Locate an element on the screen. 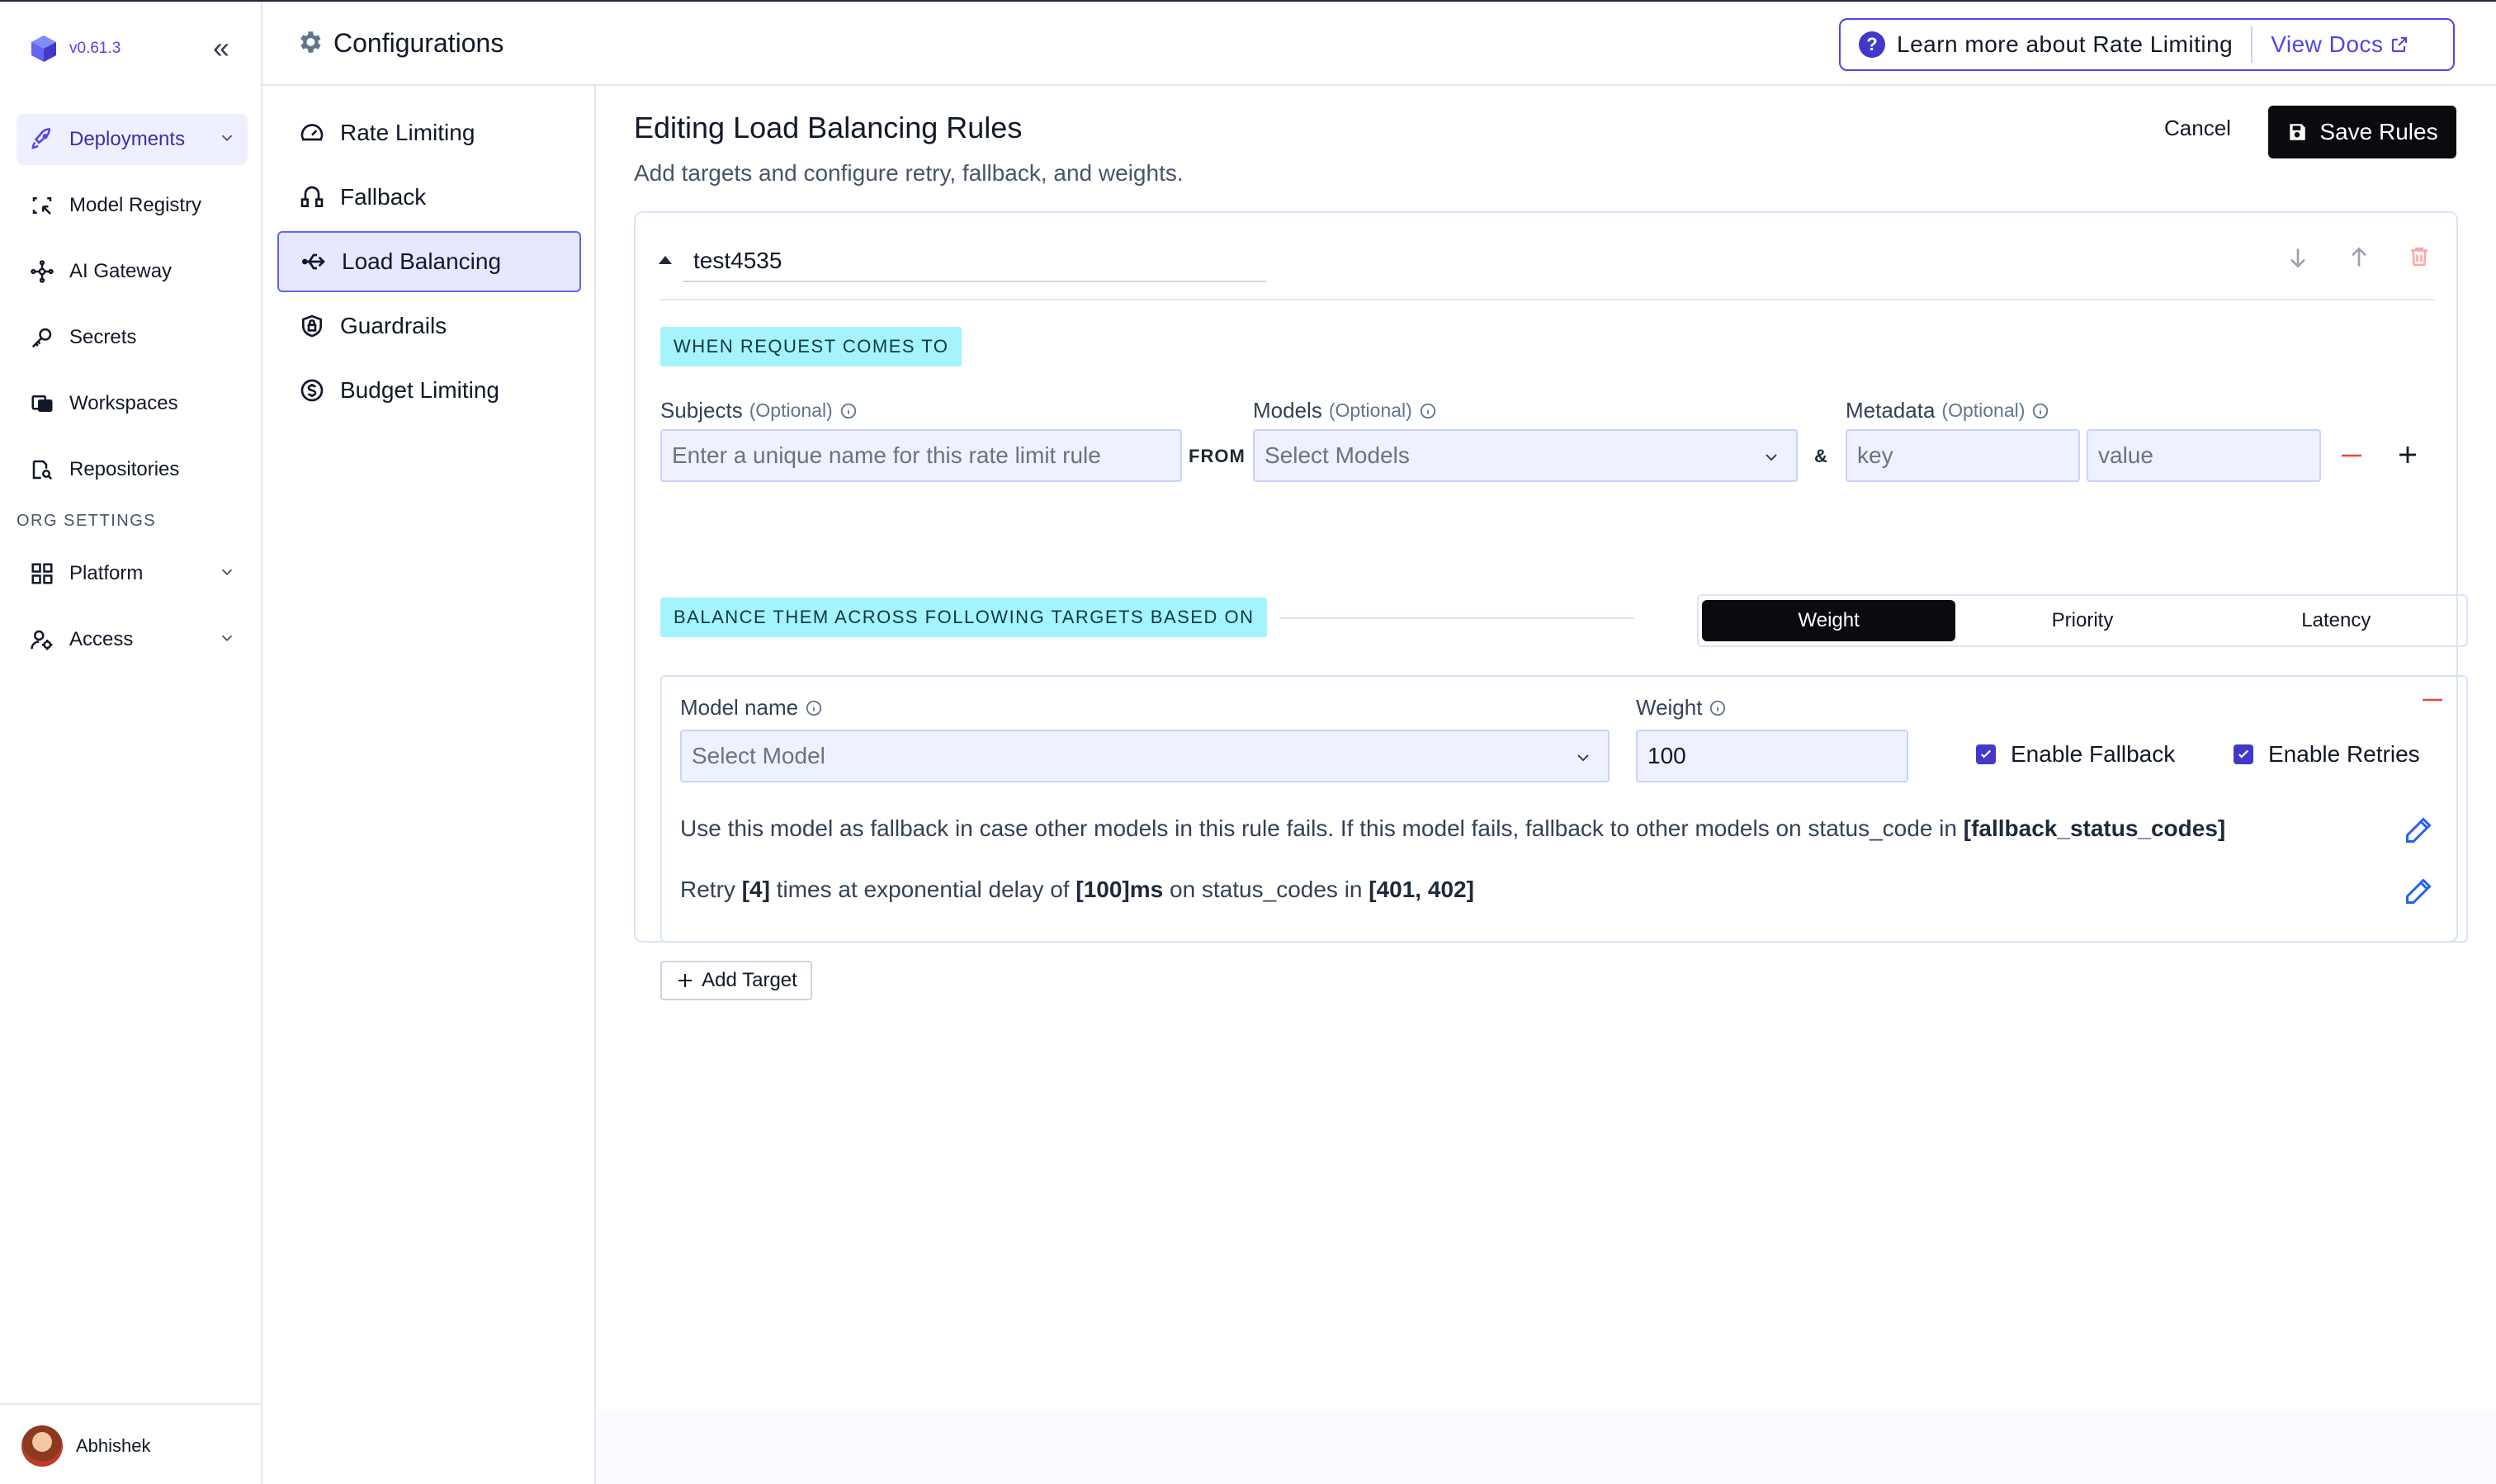 The width and height of the screenshot is (2496, 1484). delete-icon is located at coordinates (2419, 256).